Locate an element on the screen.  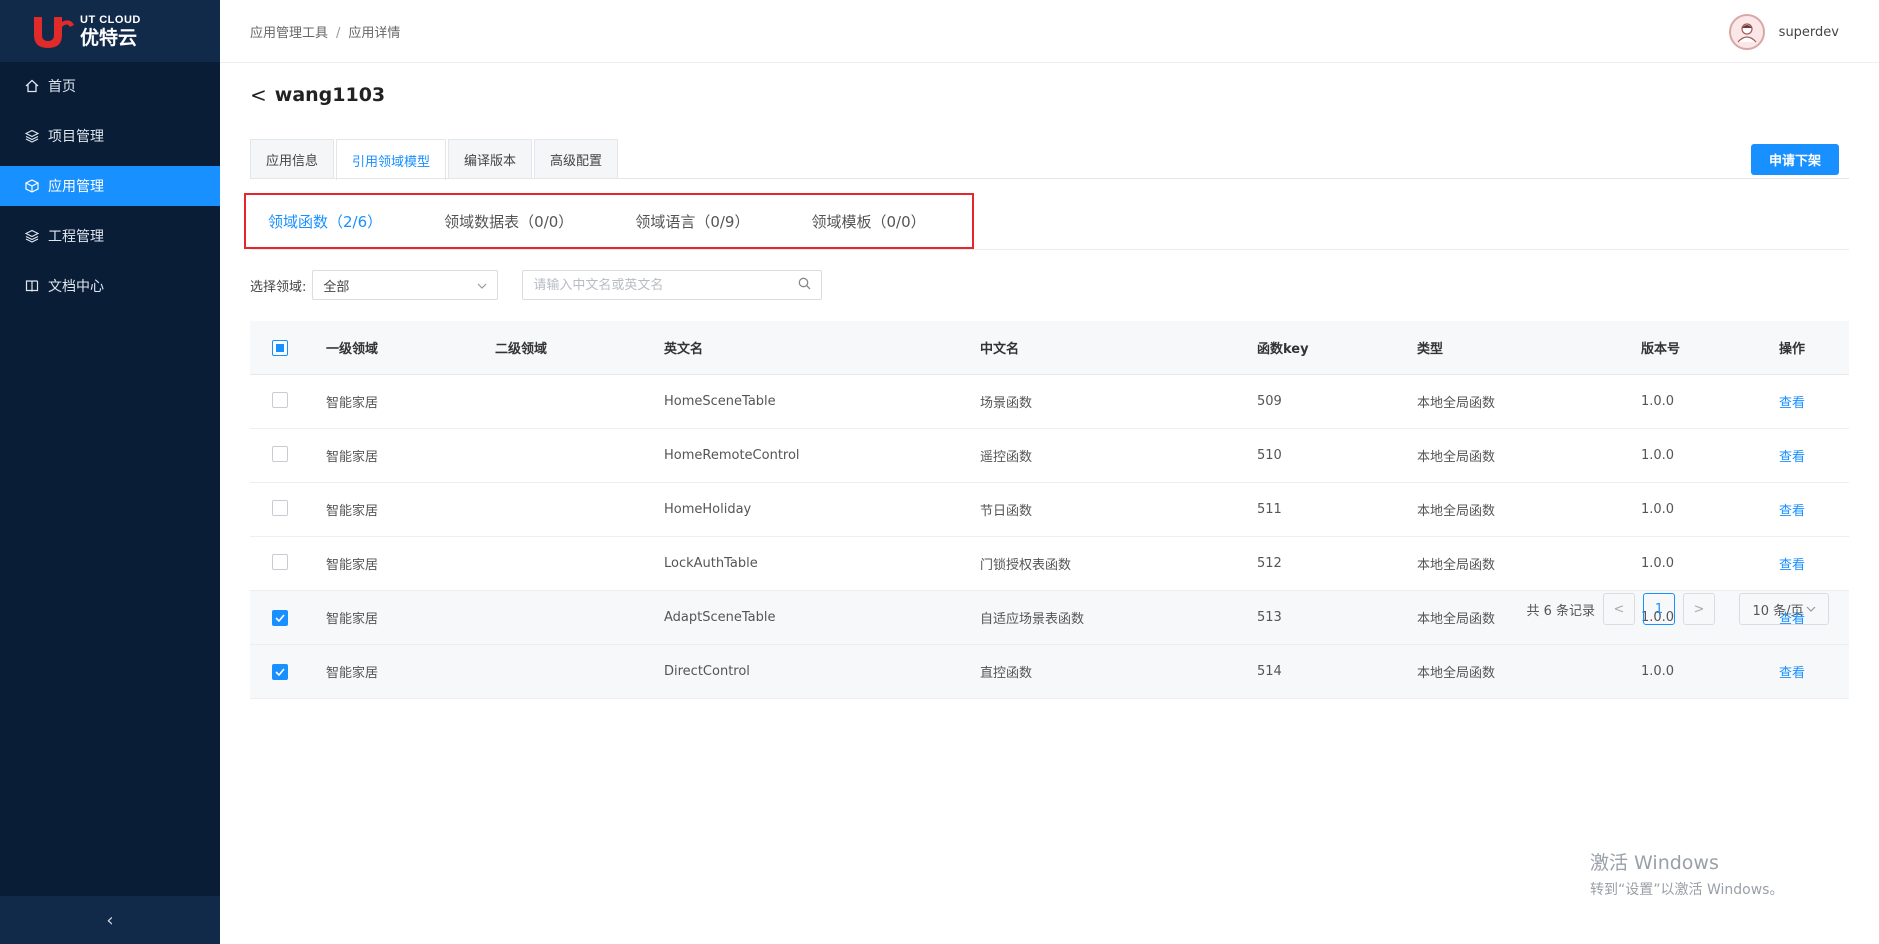
cell-chinese-name: 遥控函数 is located at coordinates (1006, 457).